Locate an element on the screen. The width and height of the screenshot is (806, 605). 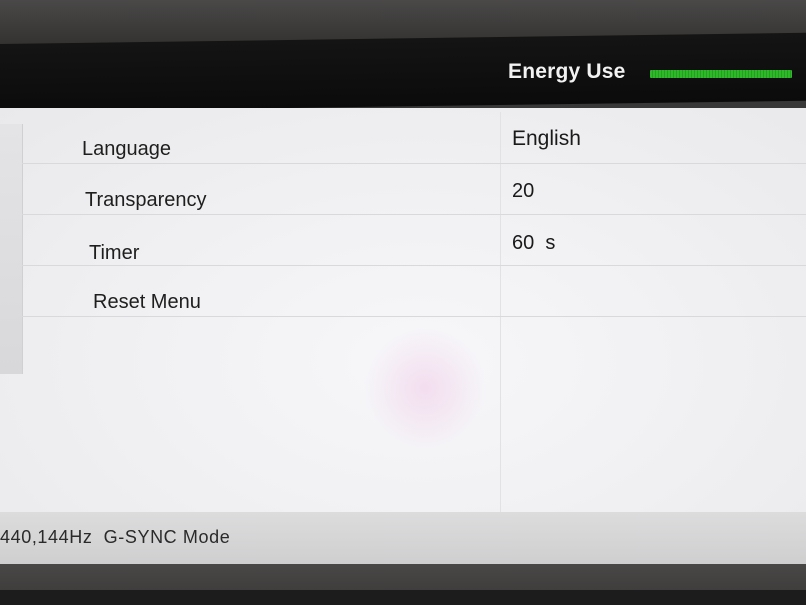
menu-item-label: Reset Menu is located at coordinates (147, 302).